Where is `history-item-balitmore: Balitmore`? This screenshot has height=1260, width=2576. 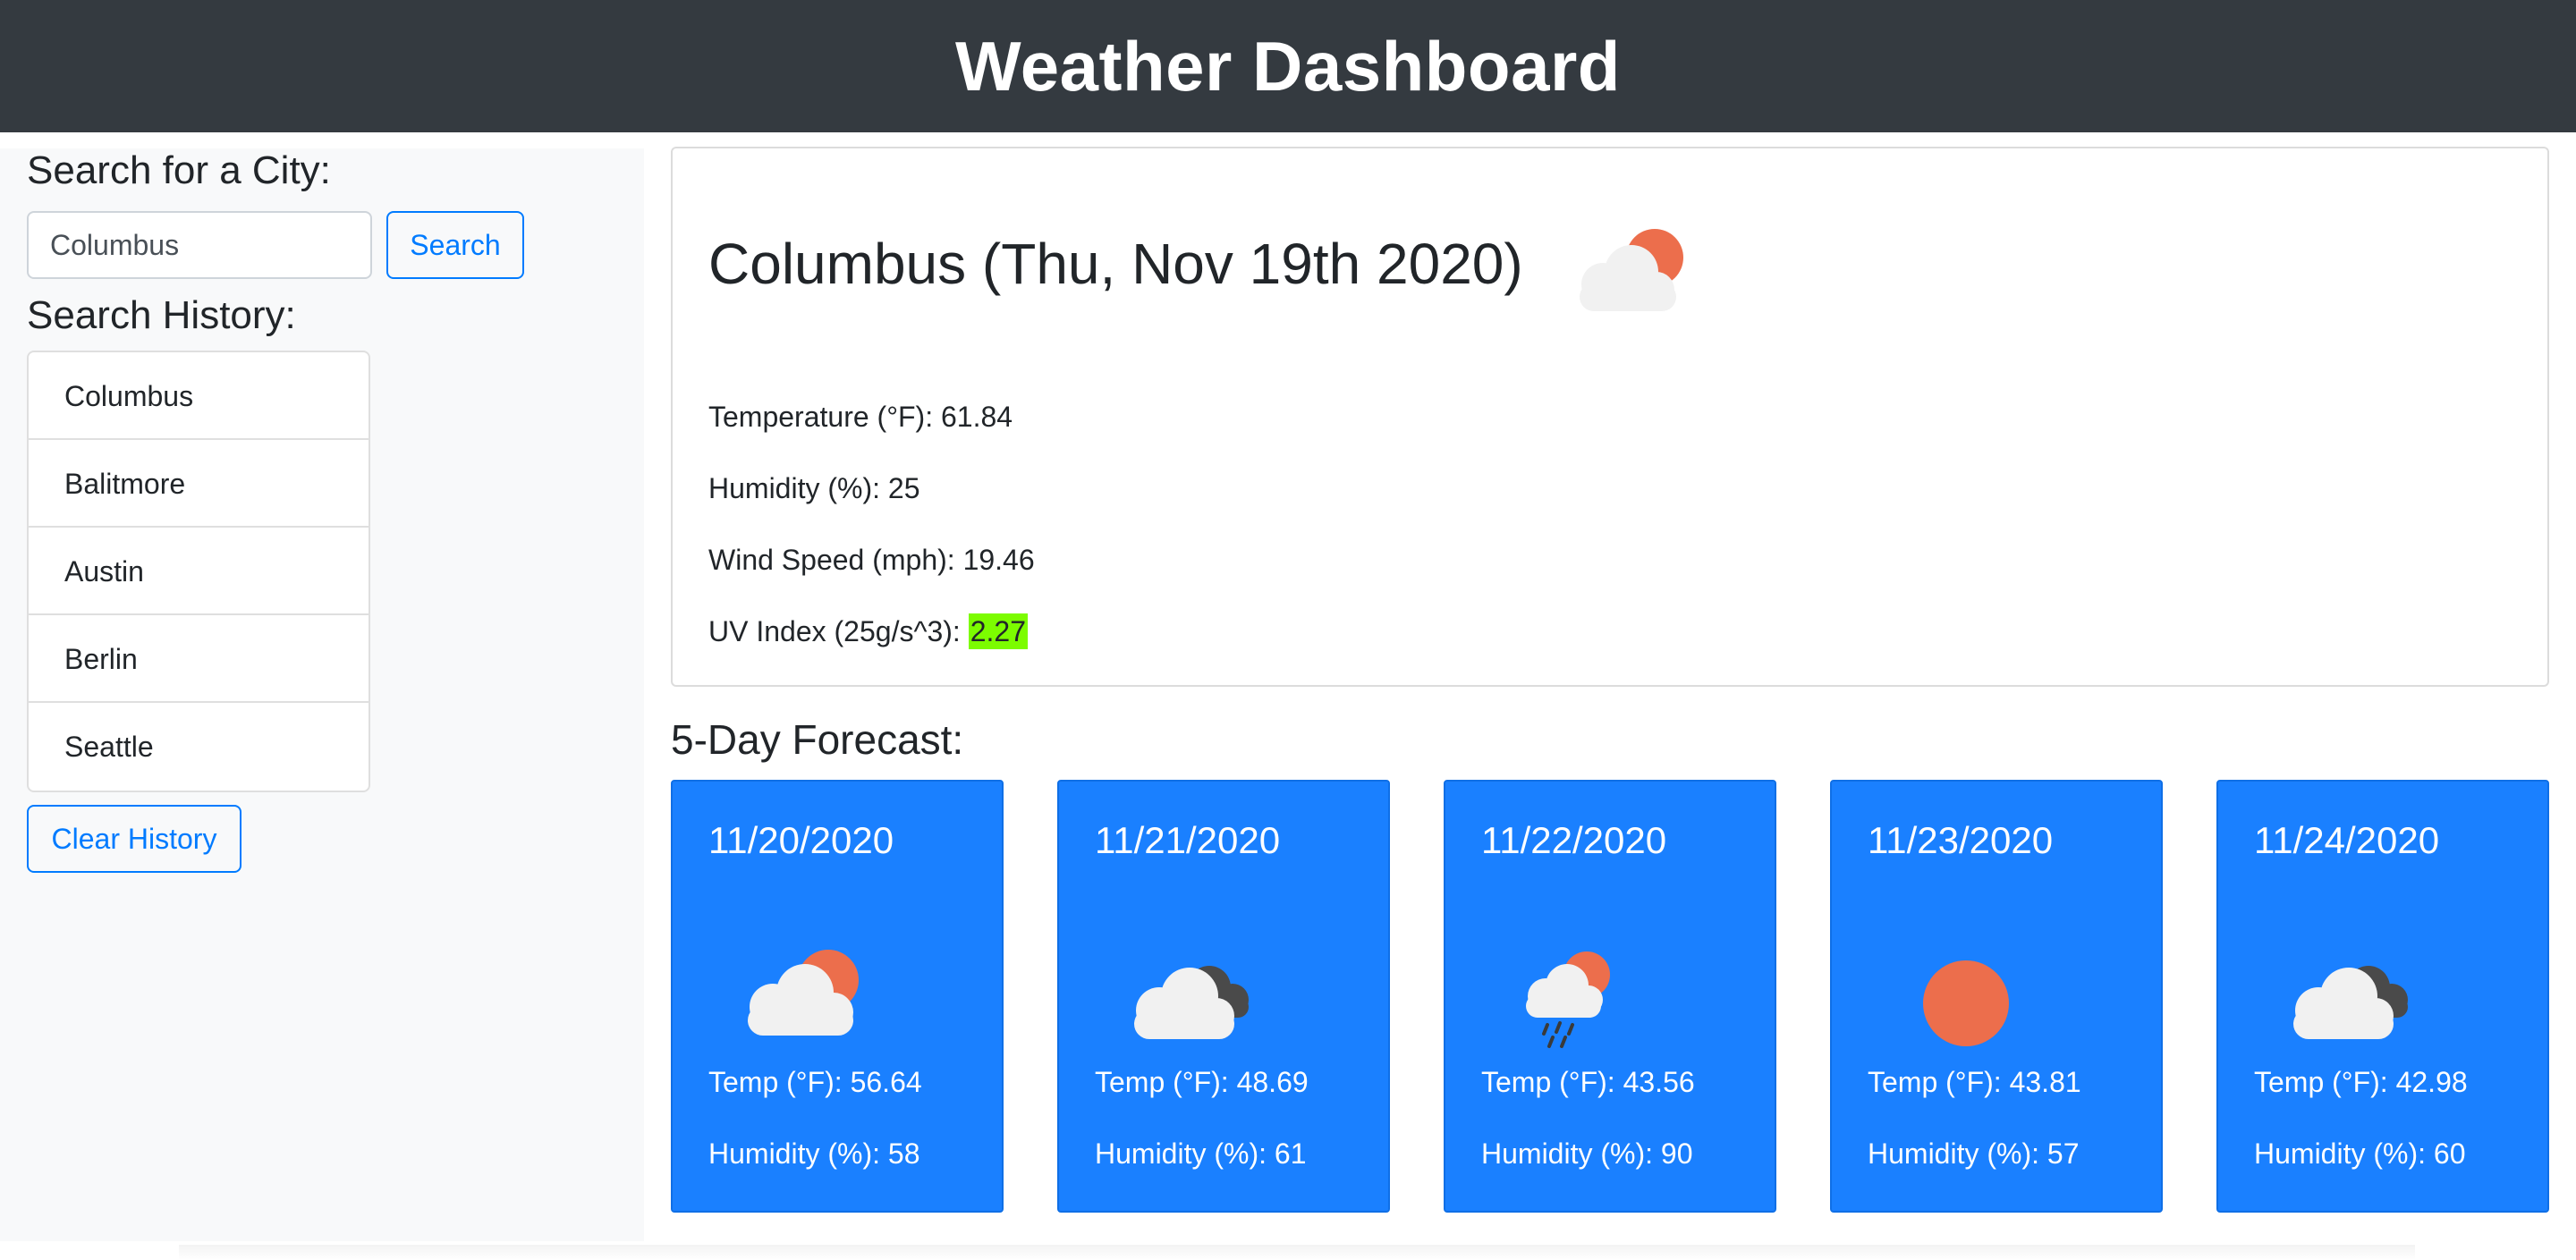 history-item-balitmore: Balitmore is located at coordinates (199, 484).